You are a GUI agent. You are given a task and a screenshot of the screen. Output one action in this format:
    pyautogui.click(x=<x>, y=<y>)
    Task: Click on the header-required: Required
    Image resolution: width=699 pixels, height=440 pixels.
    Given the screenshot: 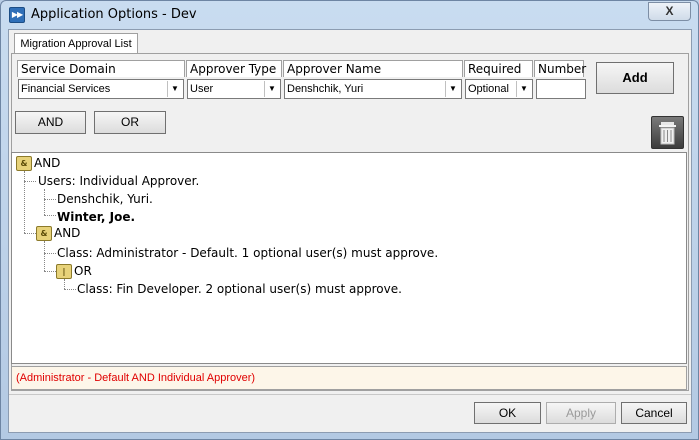 What is the action you would take?
    pyautogui.click(x=498, y=68)
    